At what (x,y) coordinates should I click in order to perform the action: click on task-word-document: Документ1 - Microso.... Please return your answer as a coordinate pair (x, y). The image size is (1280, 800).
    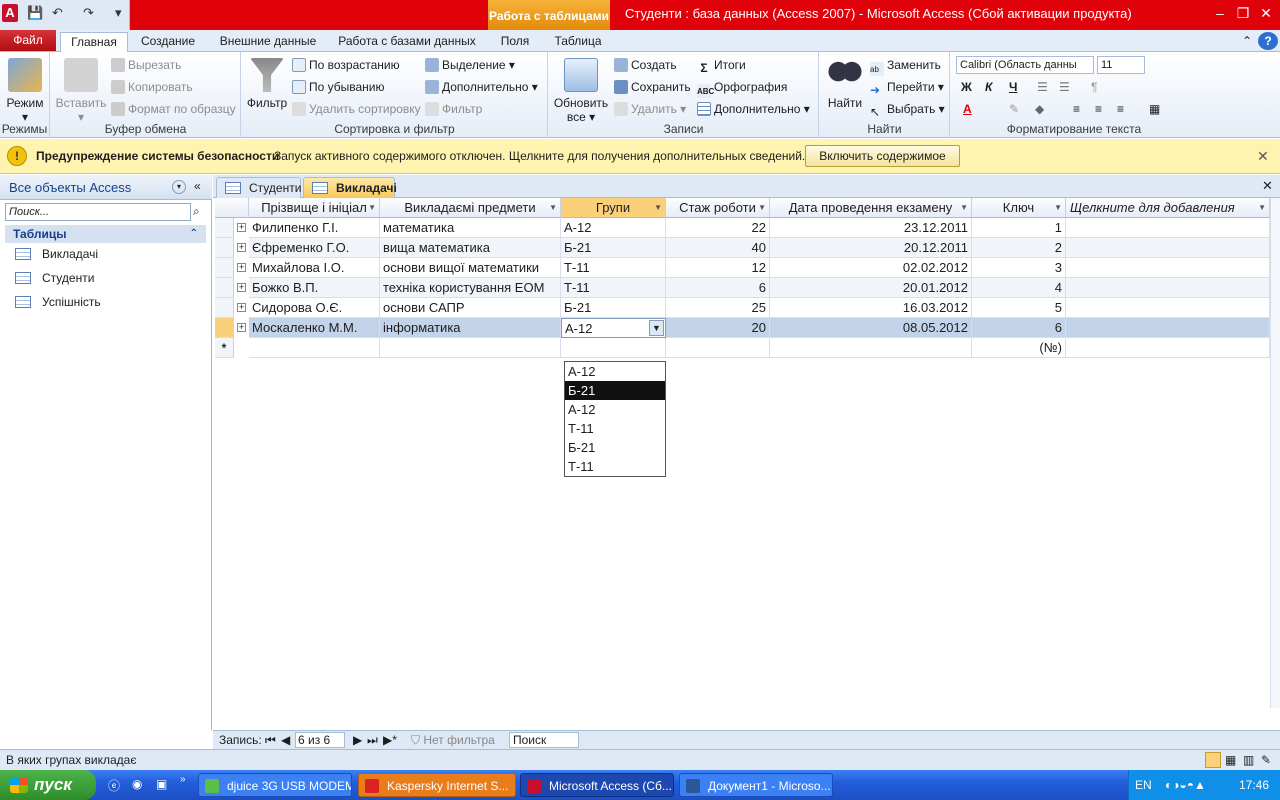
    Looking at the image, I should click on (756, 785).